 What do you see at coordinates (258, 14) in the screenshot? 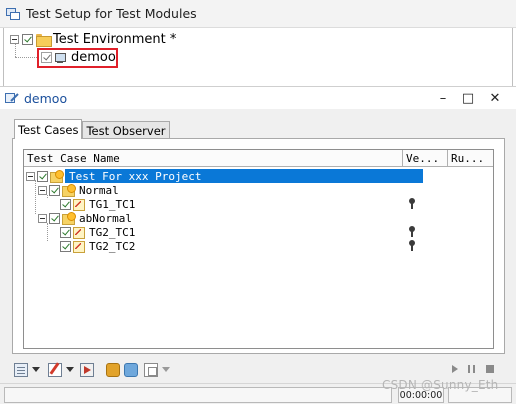
I see `test-setup-header: Test Setup for Test Modules` at bounding box center [258, 14].